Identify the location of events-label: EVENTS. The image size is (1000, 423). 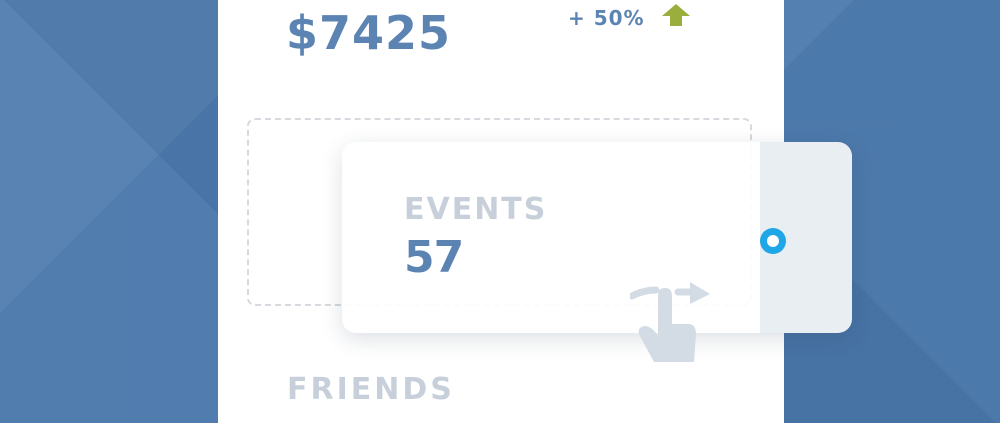
(476, 209).